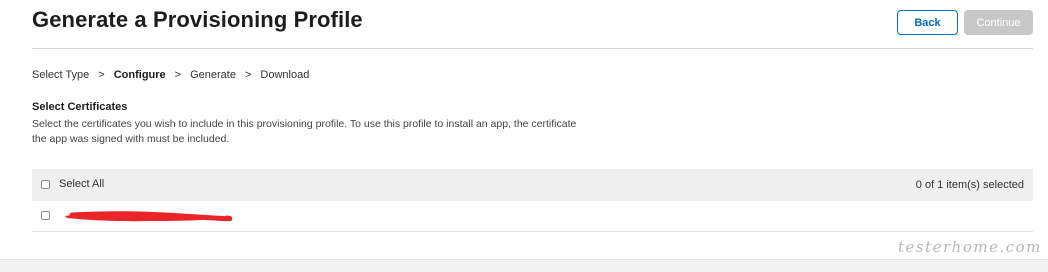 Image resolution: width=1048 pixels, height=272 pixels. I want to click on section-title: Select Certificates, so click(80, 107).